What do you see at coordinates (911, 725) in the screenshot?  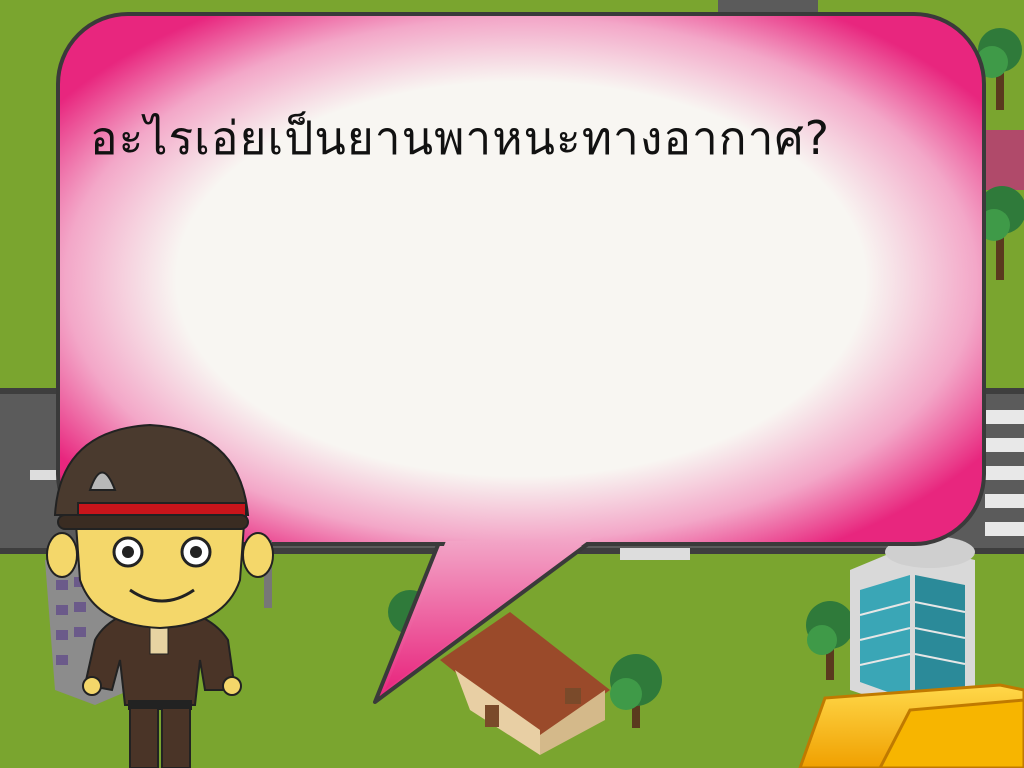 I see `folder-icon` at bounding box center [911, 725].